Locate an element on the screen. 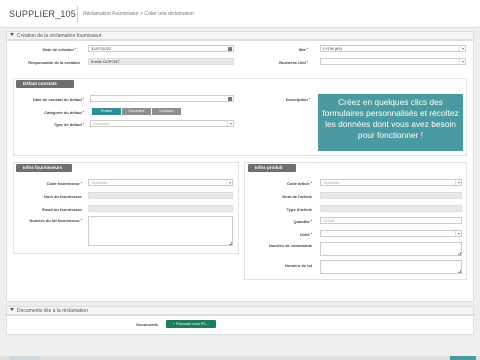 This screenshot has width=480, height=360. resp-value: Emilie DUPONT is located at coordinates (105, 61).